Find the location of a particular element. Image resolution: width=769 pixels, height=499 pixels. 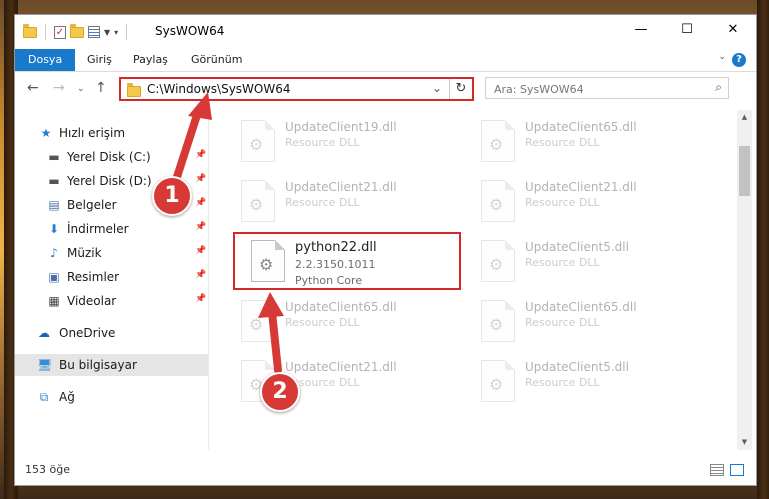

drive-icon: ▬ is located at coordinates (54, 181).